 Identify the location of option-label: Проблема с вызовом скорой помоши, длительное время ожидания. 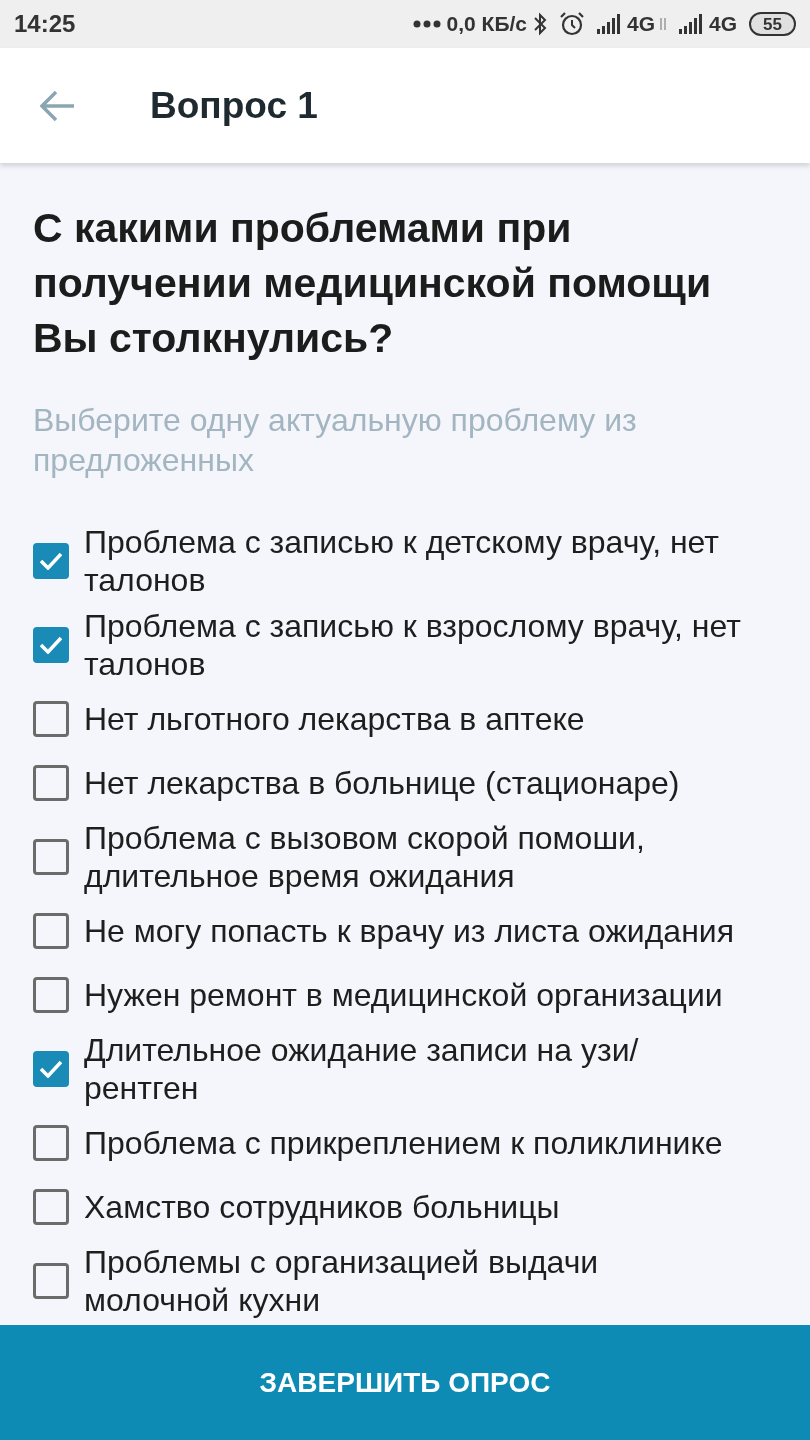
(365, 857).